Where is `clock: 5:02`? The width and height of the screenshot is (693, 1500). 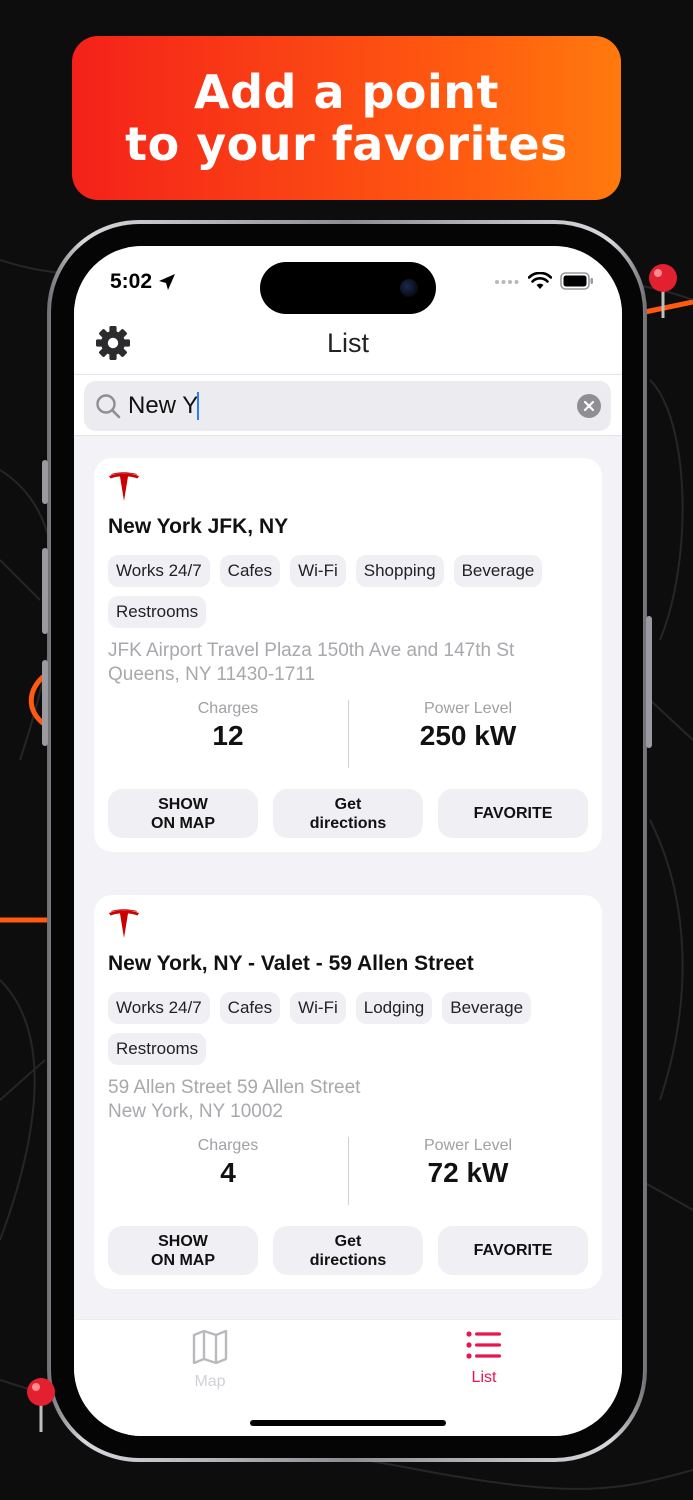
clock: 5:02 is located at coordinates (131, 281).